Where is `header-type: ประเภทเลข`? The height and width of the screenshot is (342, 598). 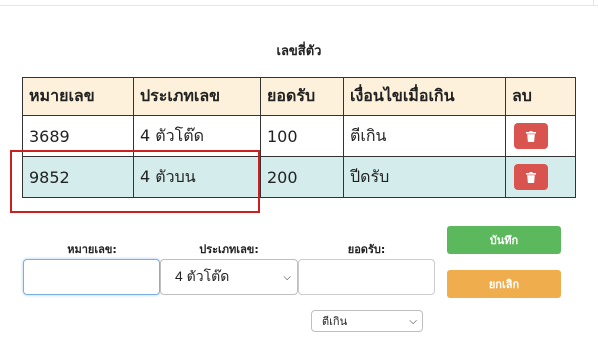 header-type: ประเภทเลข is located at coordinates (197, 96).